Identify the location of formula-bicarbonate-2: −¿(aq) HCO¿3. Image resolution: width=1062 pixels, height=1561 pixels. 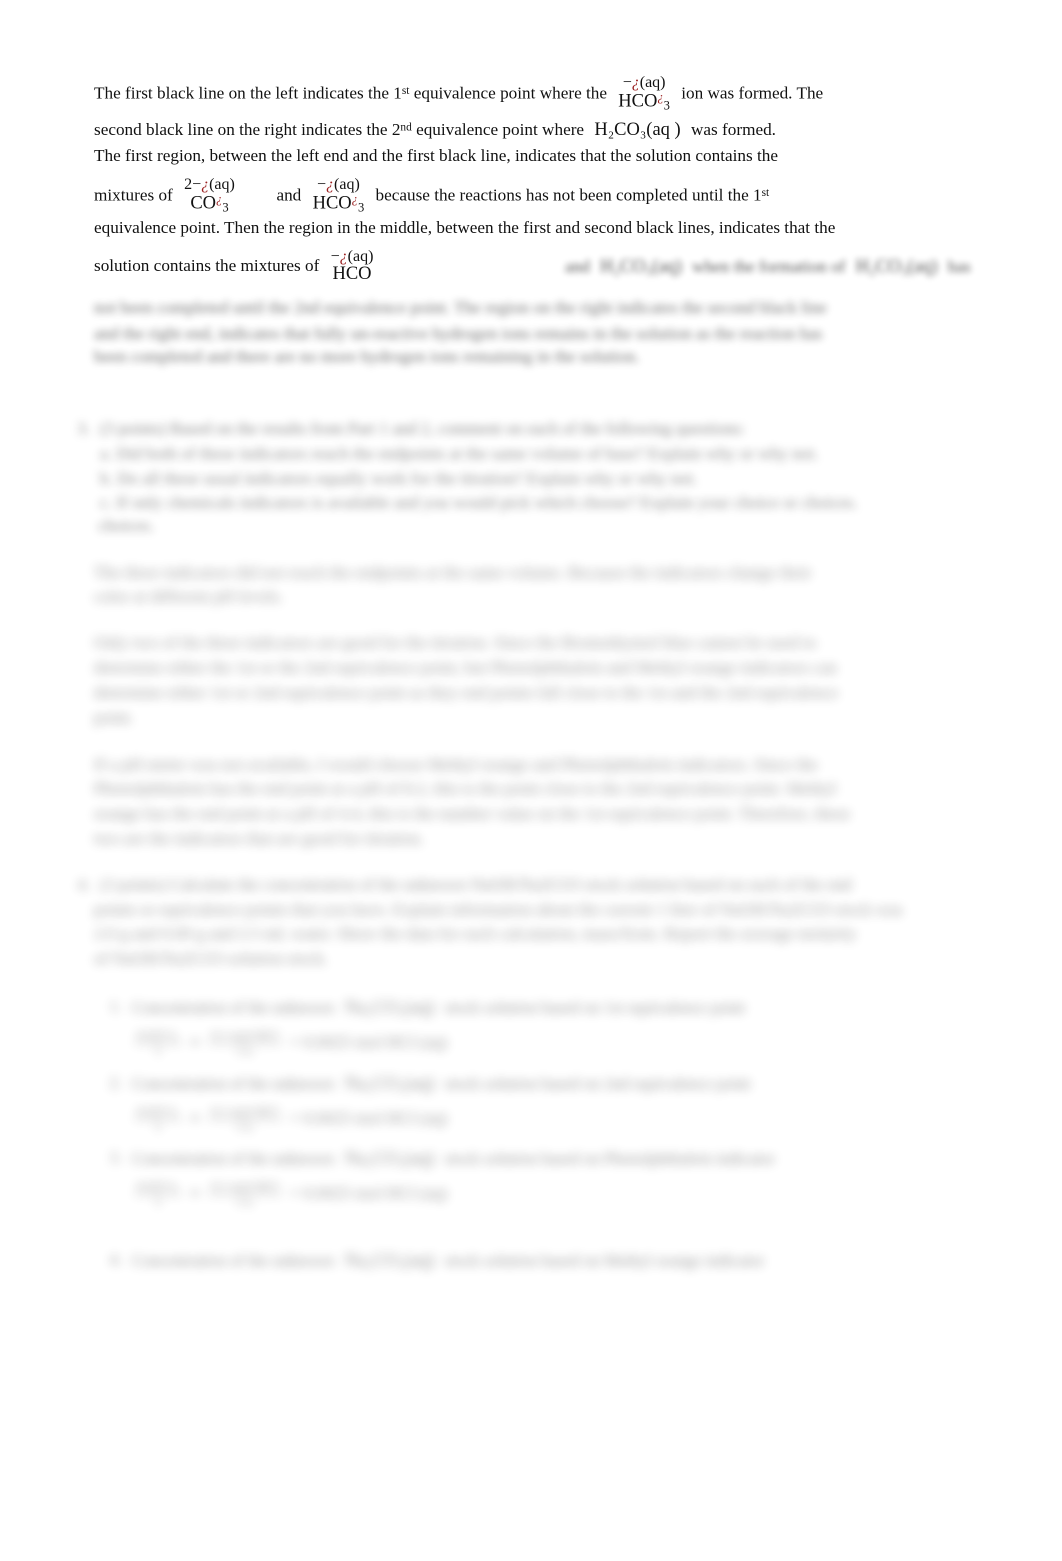
(339, 195).